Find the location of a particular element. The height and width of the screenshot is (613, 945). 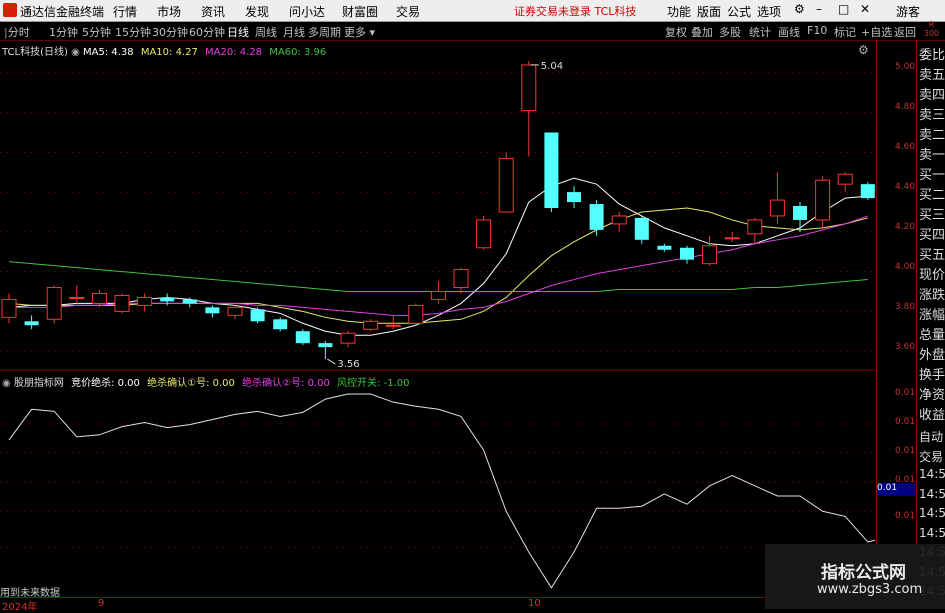

indicator-item-label: 风控开关: -1.00 is located at coordinates (373, 383).